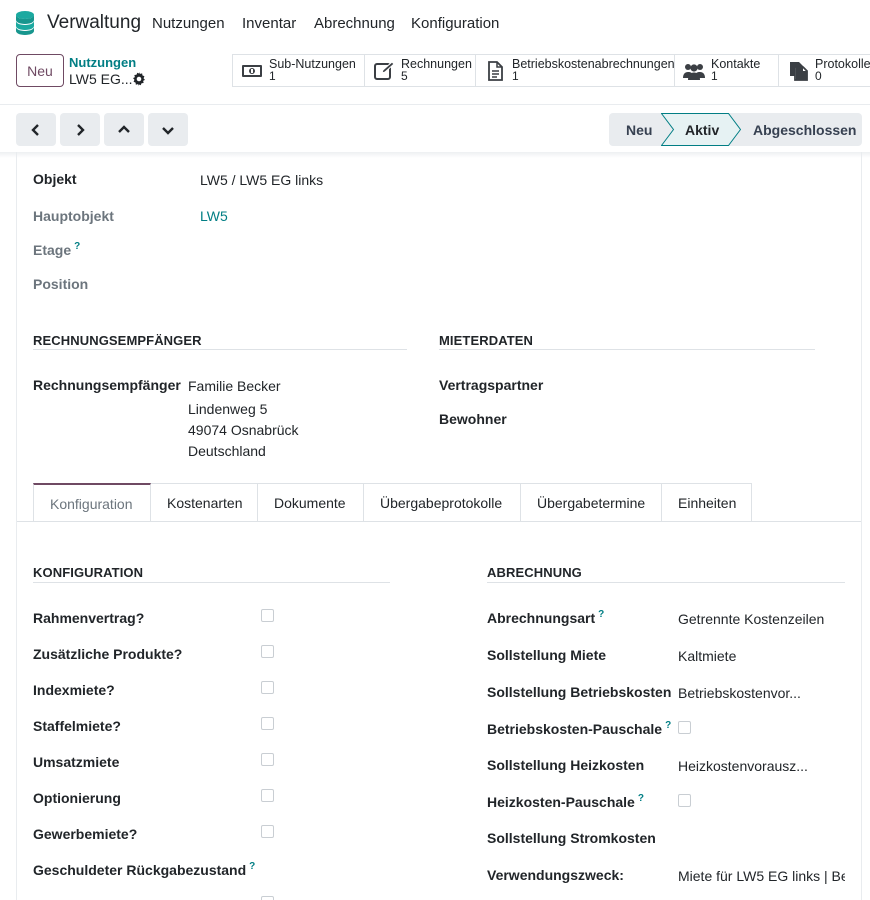 The width and height of the screenshot is (870, 900). I want to click on users-icon, so click(694, 72).